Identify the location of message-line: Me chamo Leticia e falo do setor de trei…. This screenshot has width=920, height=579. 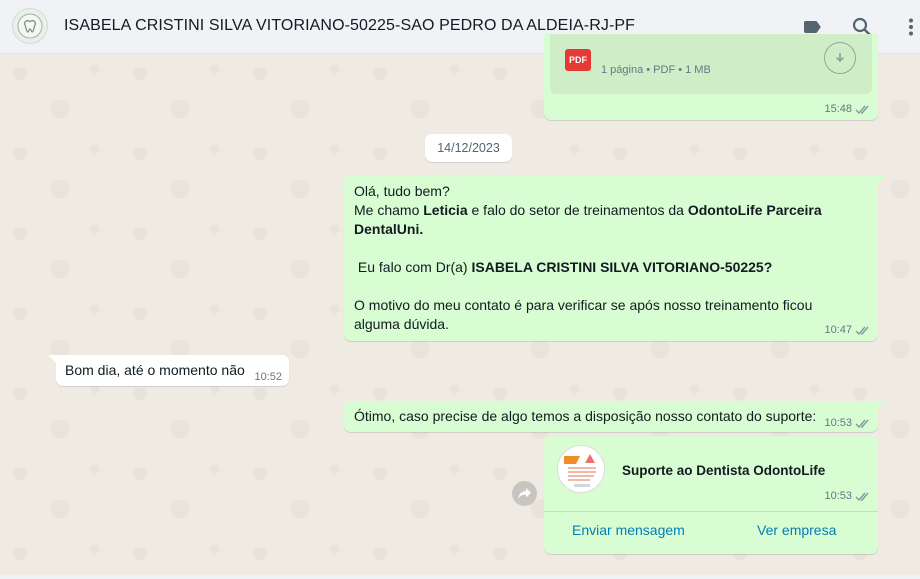
(588, 219).